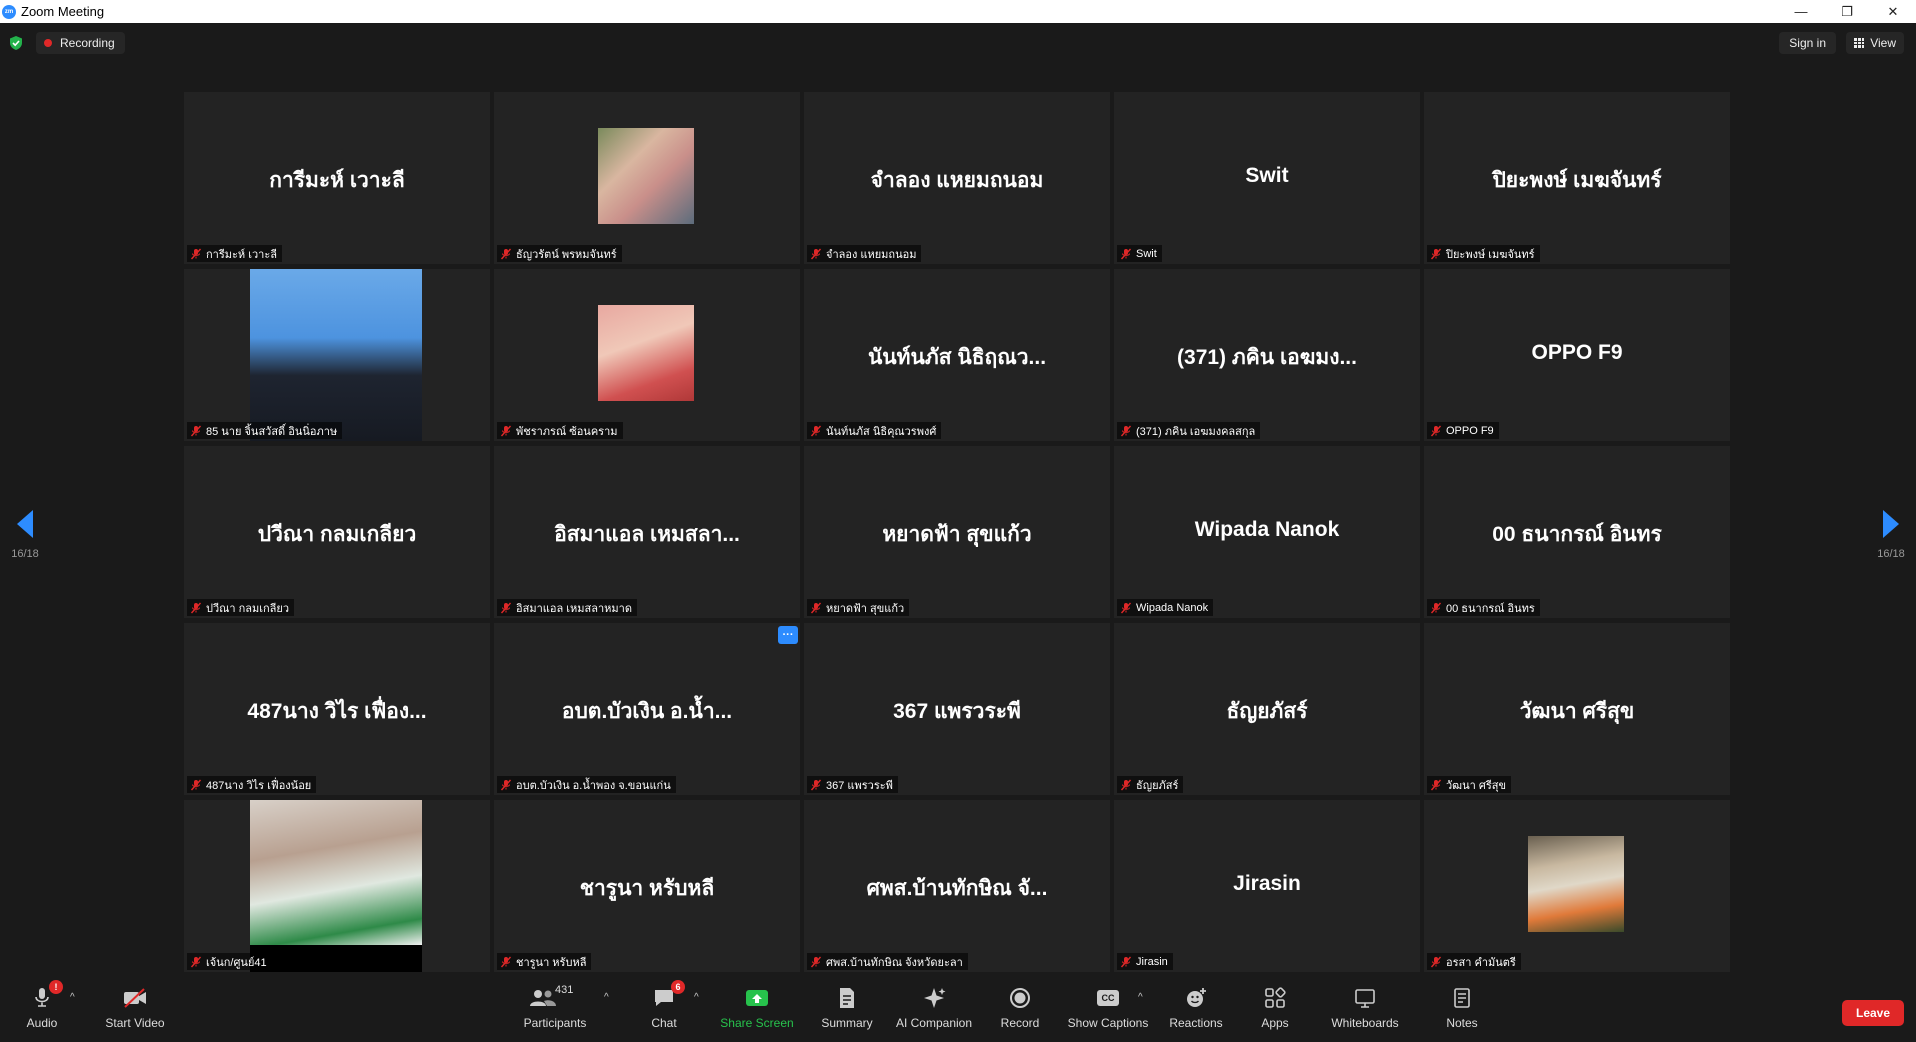 The image size is (1916, 1042). Describe the element at coordinates (1577, 532) in the screenshot. I see `participant-tile: 00 ธนากรณ์ อินทร 00 ธนากรณ์ อินทร` at that location.